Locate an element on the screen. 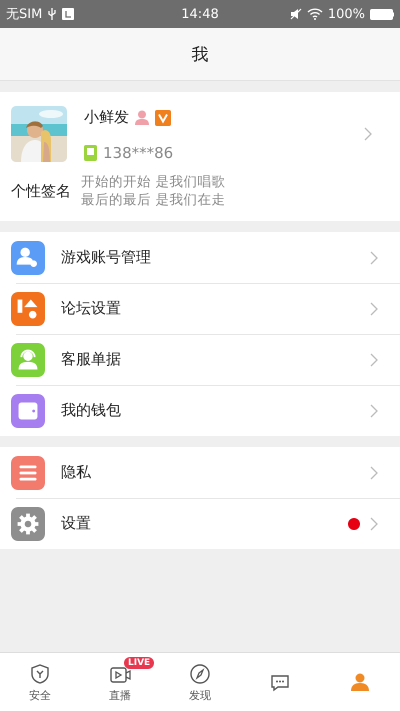 The image size is (400, 711). user-name: 小鲜发 is located at coordinates (106, 117).